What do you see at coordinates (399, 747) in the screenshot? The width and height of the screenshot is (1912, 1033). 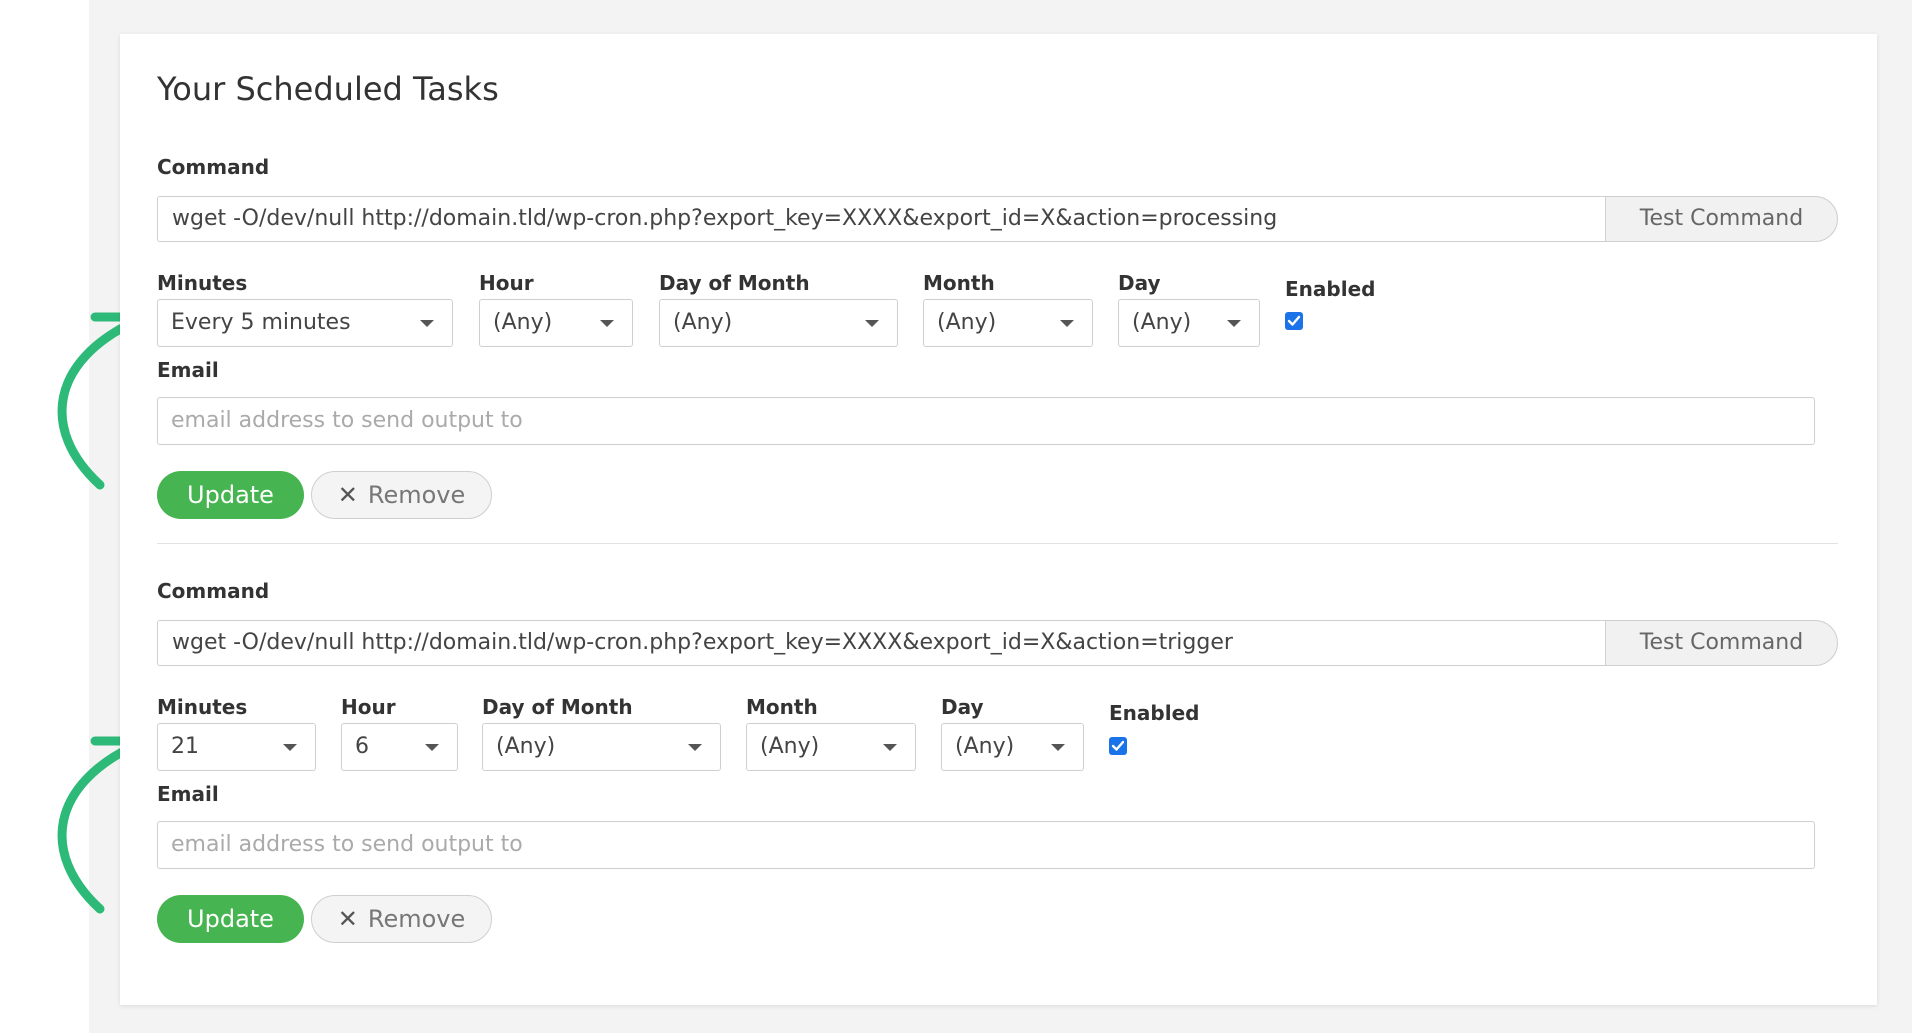 I see `hour-select: 6` at bounding box center [399, 747].